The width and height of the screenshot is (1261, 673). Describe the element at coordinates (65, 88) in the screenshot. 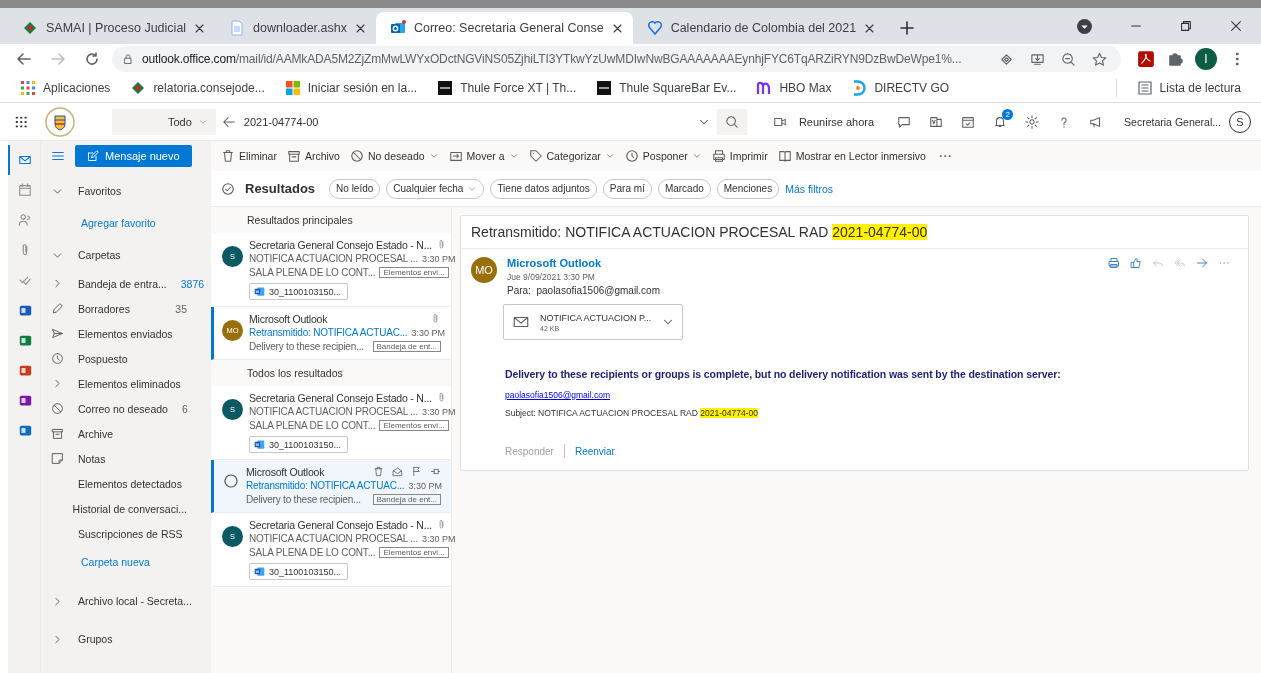

I see `bookmark: Aplicaciones` at that location.